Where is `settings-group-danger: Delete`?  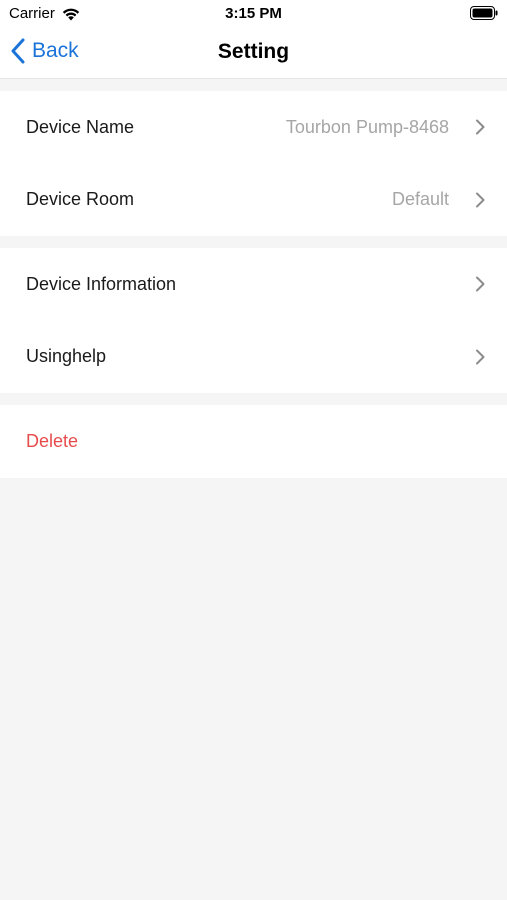
settings-group-danger: Delete is located at coordinates (253, 441).